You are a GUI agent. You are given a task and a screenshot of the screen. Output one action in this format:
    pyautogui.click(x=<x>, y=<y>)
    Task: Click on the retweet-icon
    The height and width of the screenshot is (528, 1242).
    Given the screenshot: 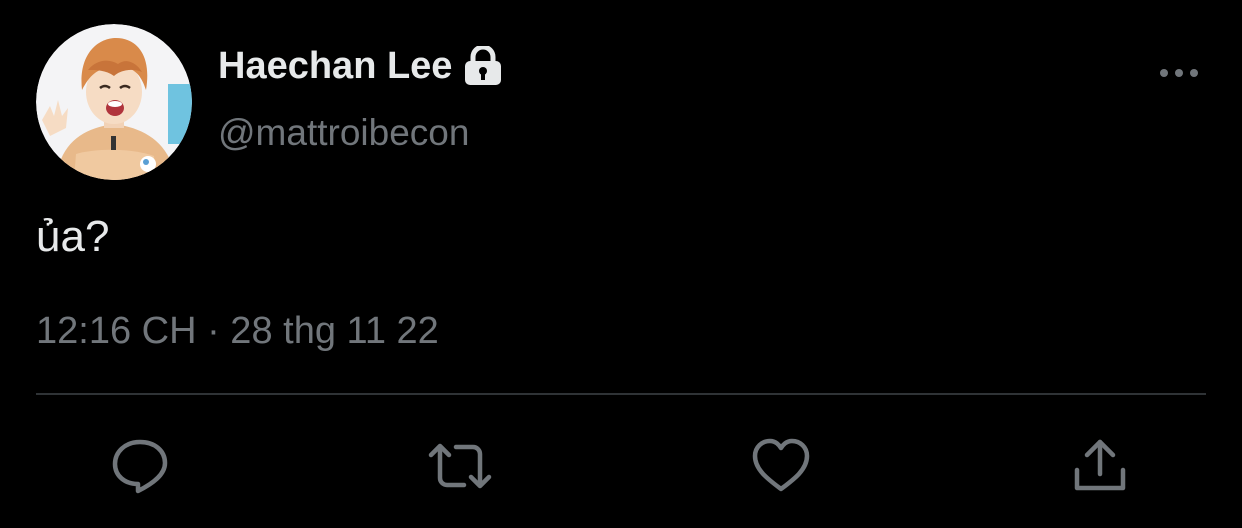 What is the action you would take?
    pyautogui.click(x=460, y=466)
    